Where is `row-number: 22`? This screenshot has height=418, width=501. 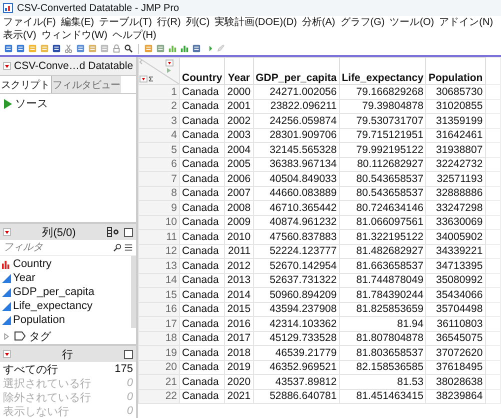 row-number: 22 is located at coordinates (159, 396).